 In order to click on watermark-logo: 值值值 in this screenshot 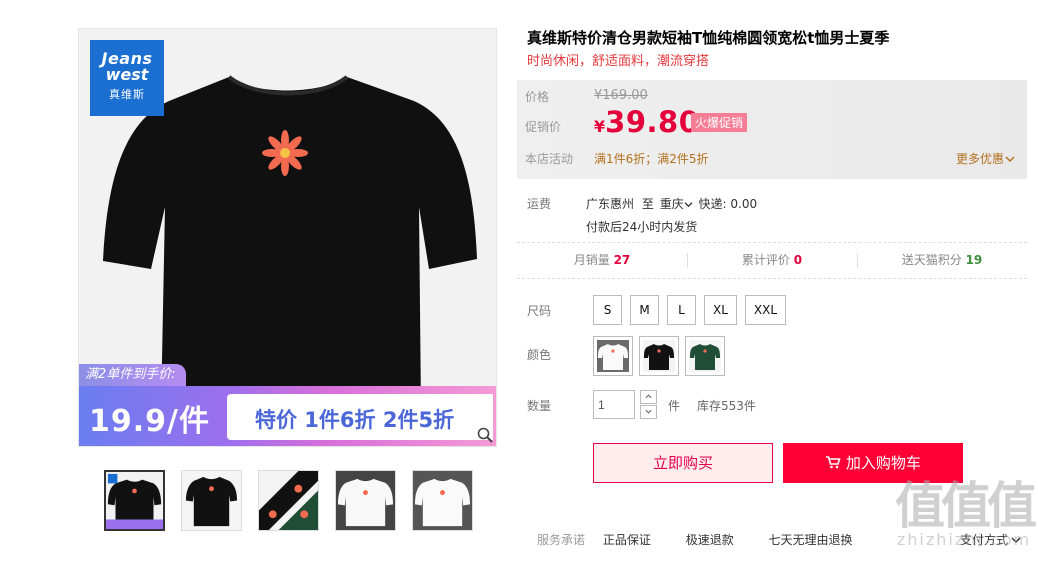, I will do `click(966, 506)`.